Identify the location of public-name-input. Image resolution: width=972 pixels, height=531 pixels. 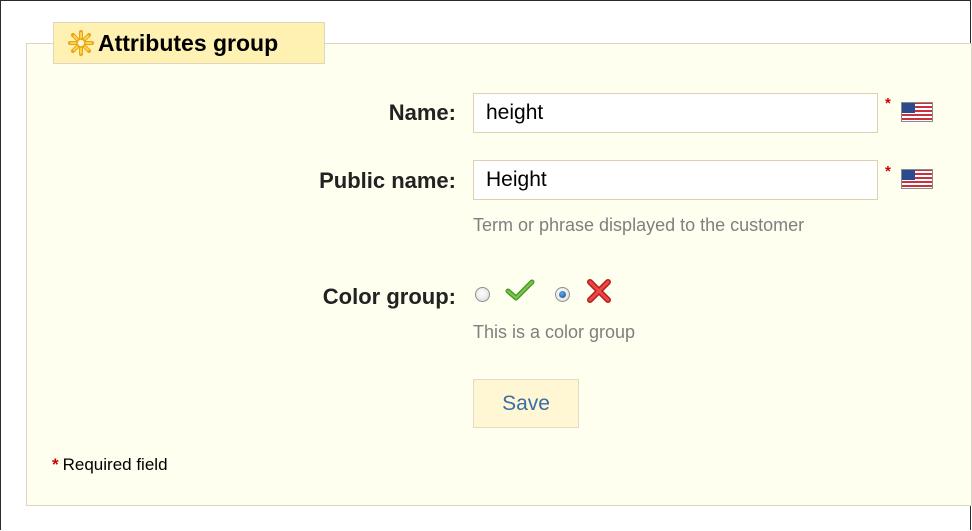
(675, 180).